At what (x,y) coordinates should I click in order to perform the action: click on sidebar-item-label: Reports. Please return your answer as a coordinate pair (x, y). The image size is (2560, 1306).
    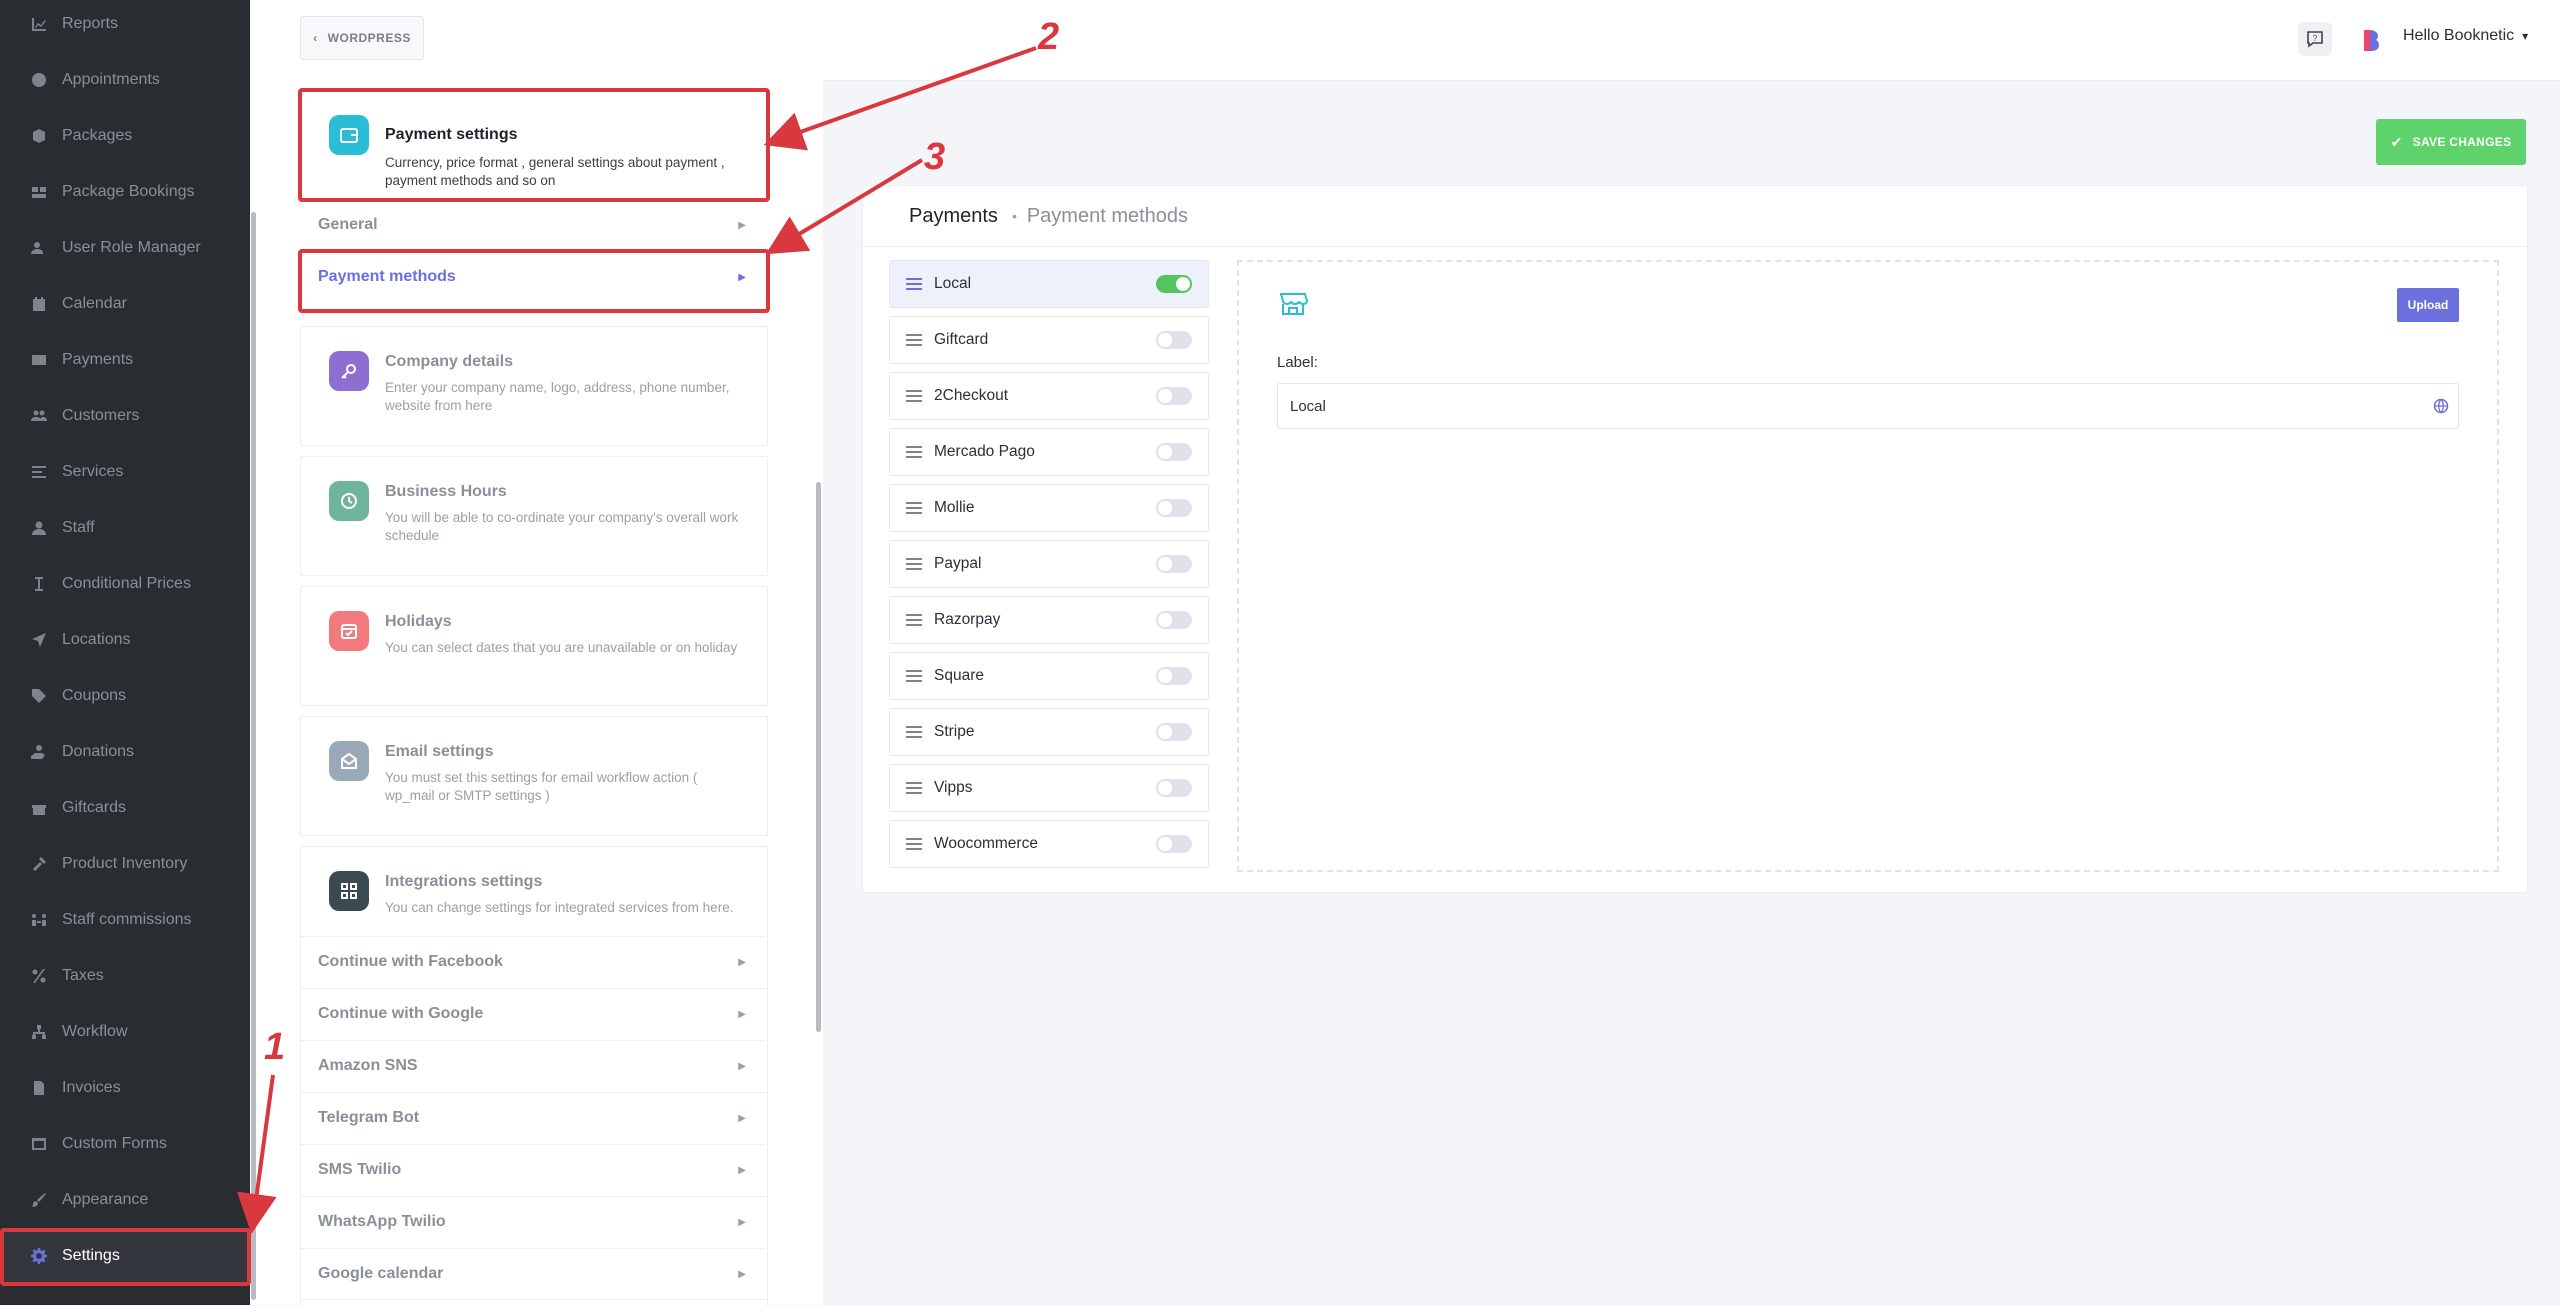
    Looking at the image, I should click on (90, 23).